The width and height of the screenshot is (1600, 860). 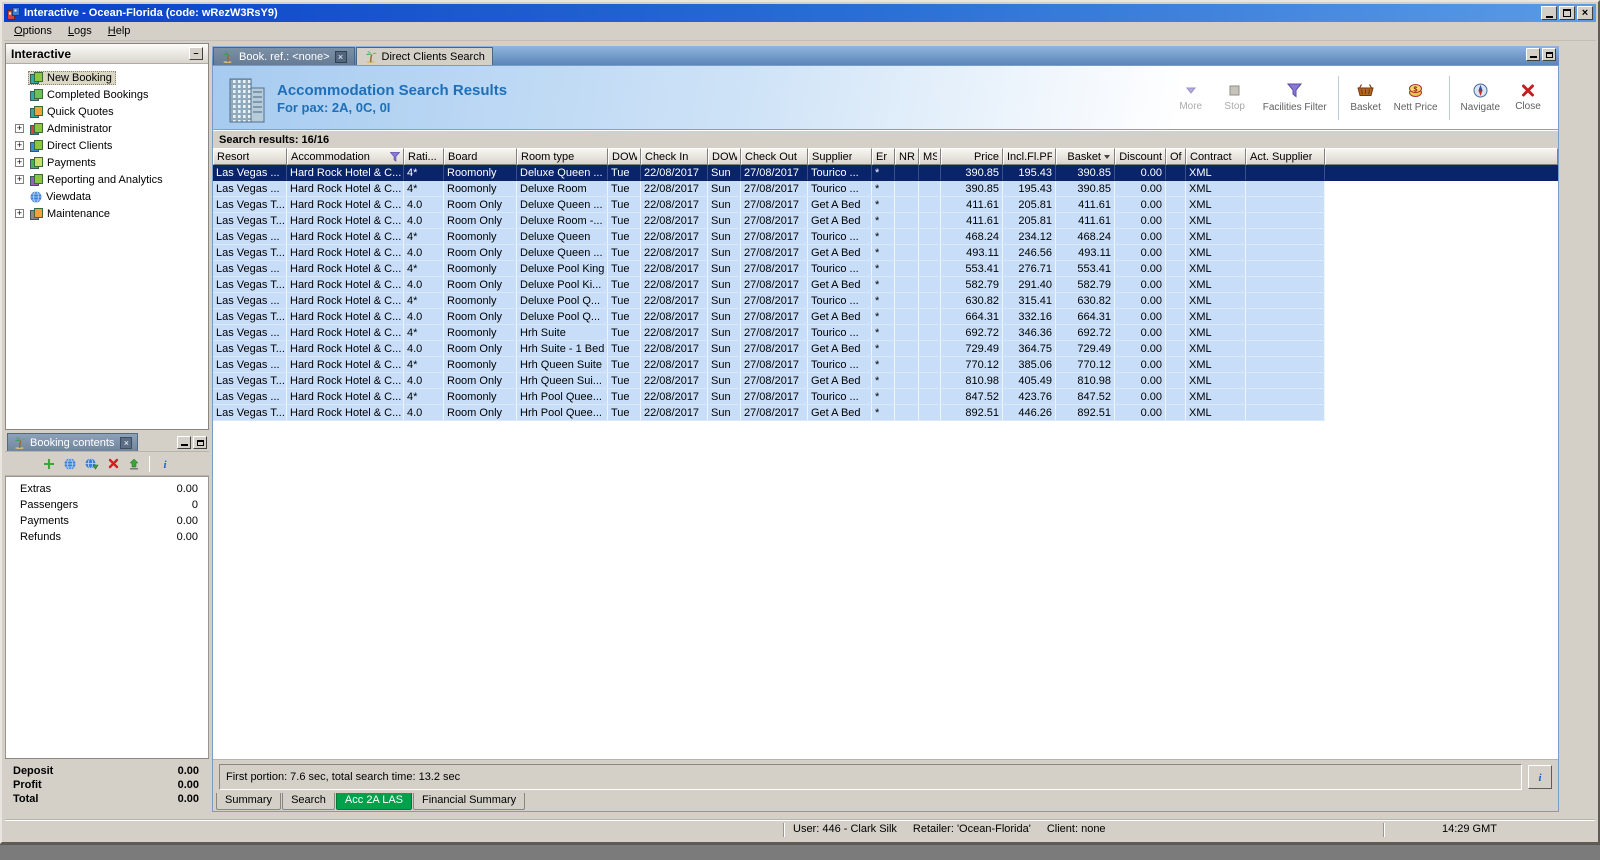 I want to click on restore-document-button, so click(x=1549, y=54).